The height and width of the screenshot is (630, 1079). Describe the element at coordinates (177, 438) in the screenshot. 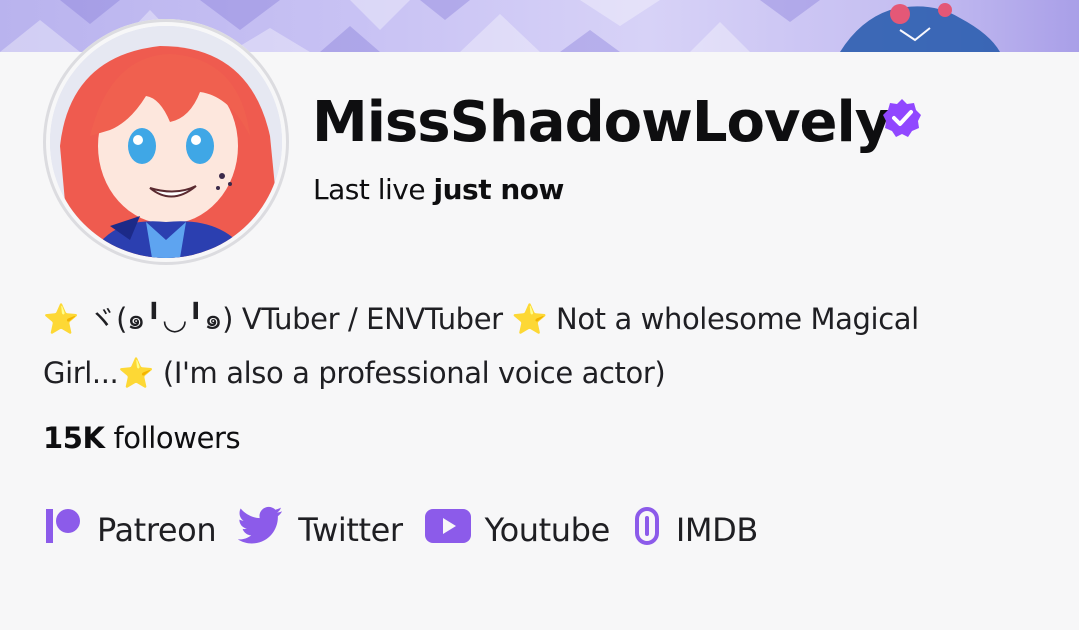

I see `followers-label: followers` at that location.